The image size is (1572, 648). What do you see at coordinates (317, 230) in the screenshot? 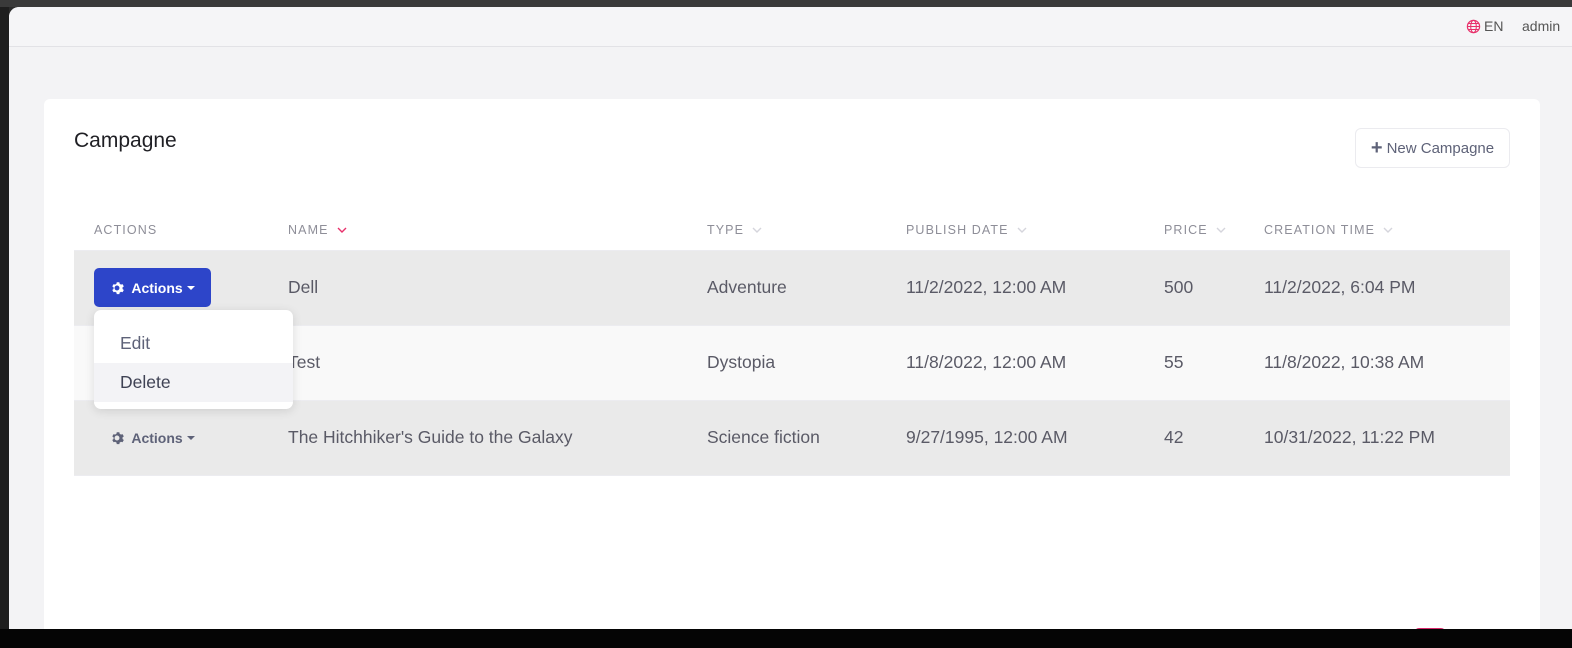
I see `column-header-name: NAME` at bounding box center [317, 230].